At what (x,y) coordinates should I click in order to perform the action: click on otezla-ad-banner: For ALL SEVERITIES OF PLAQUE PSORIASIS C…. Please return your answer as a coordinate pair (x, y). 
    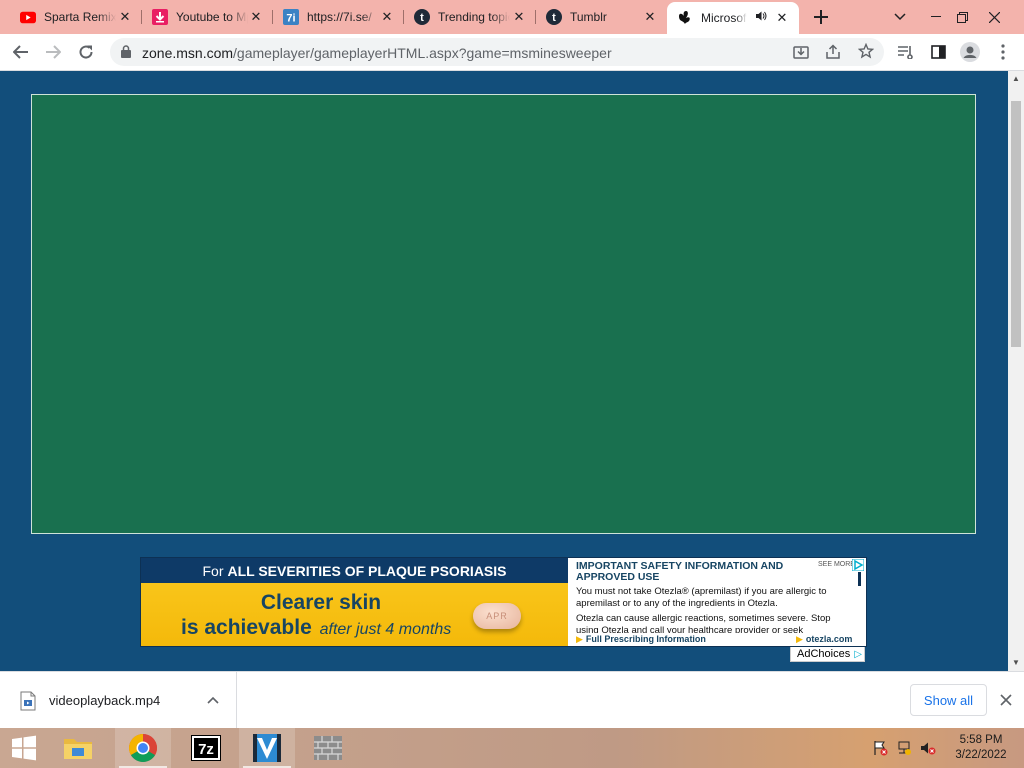
    Looking at the image, I should click on (503, 602).